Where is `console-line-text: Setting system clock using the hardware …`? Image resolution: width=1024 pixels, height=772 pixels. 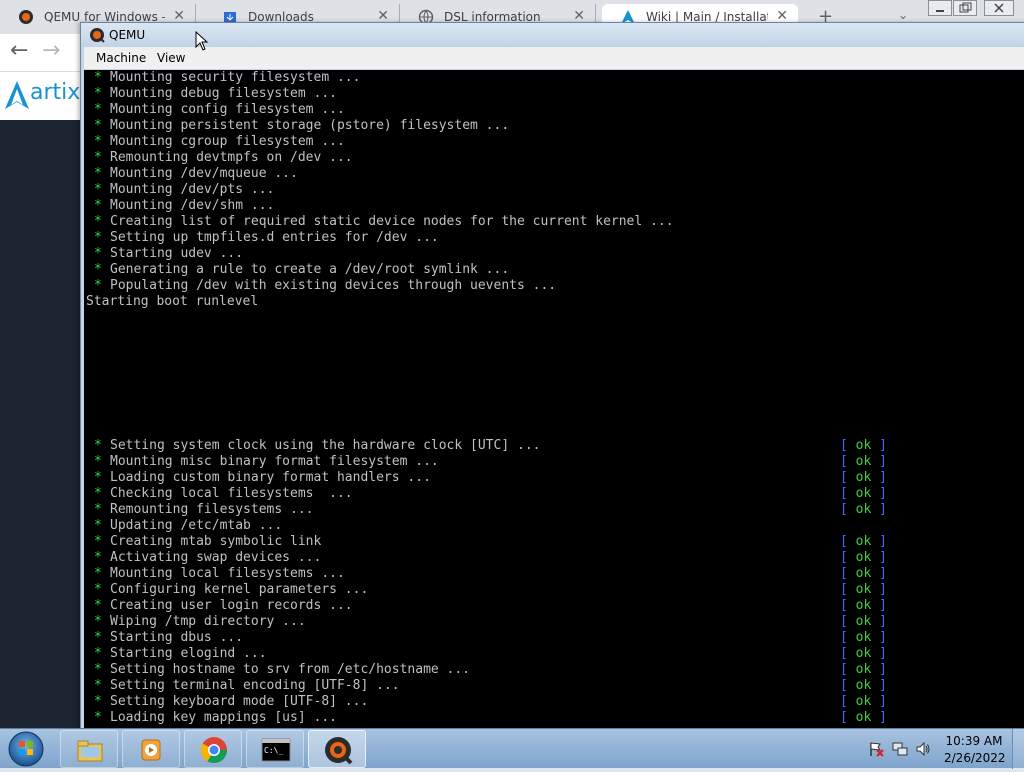 console-line-text: Setting system clock using the hardware … is located at coordinates (325, 445).